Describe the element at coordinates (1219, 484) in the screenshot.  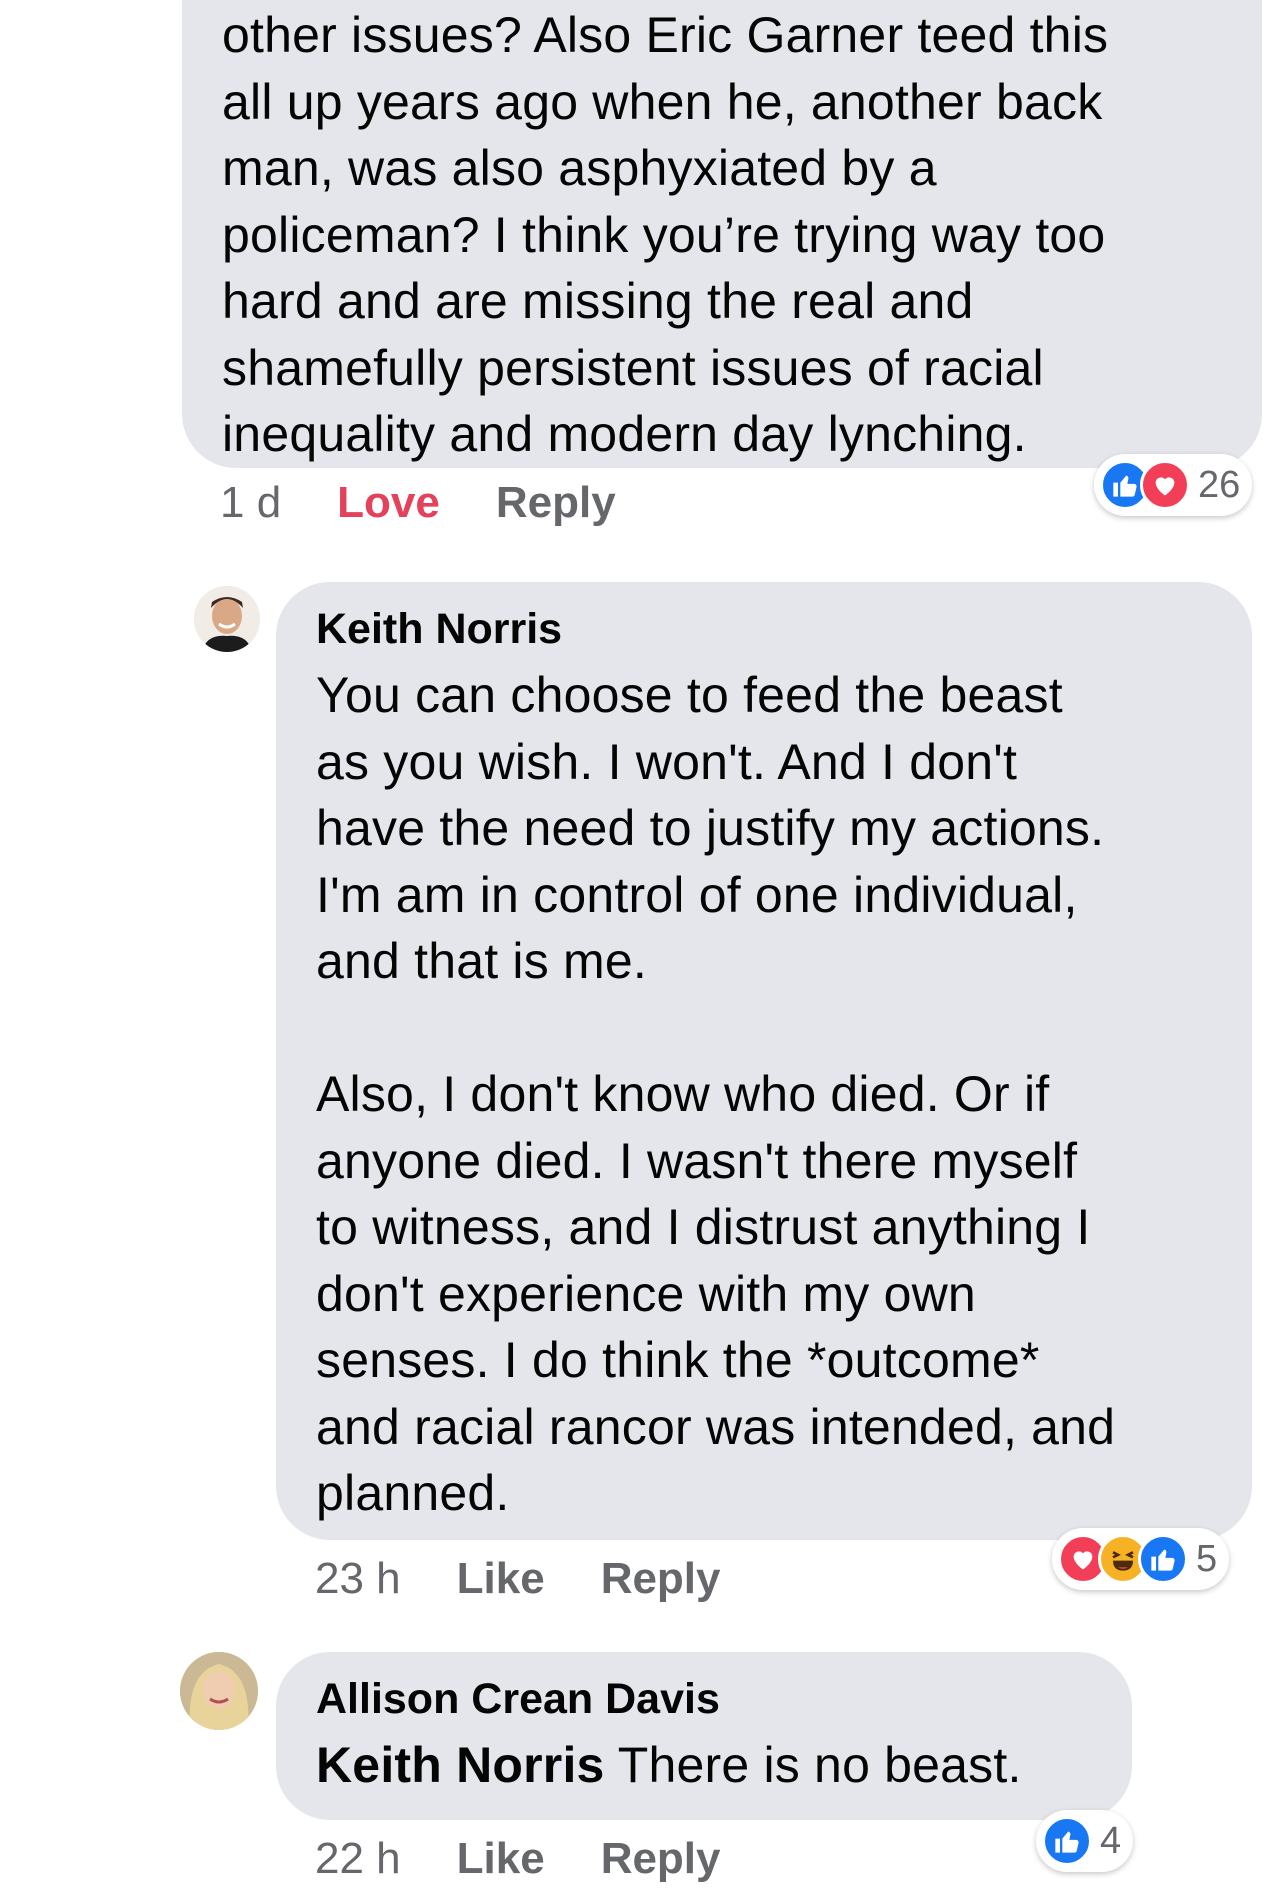
I see `reaction-count: 26` at that location.